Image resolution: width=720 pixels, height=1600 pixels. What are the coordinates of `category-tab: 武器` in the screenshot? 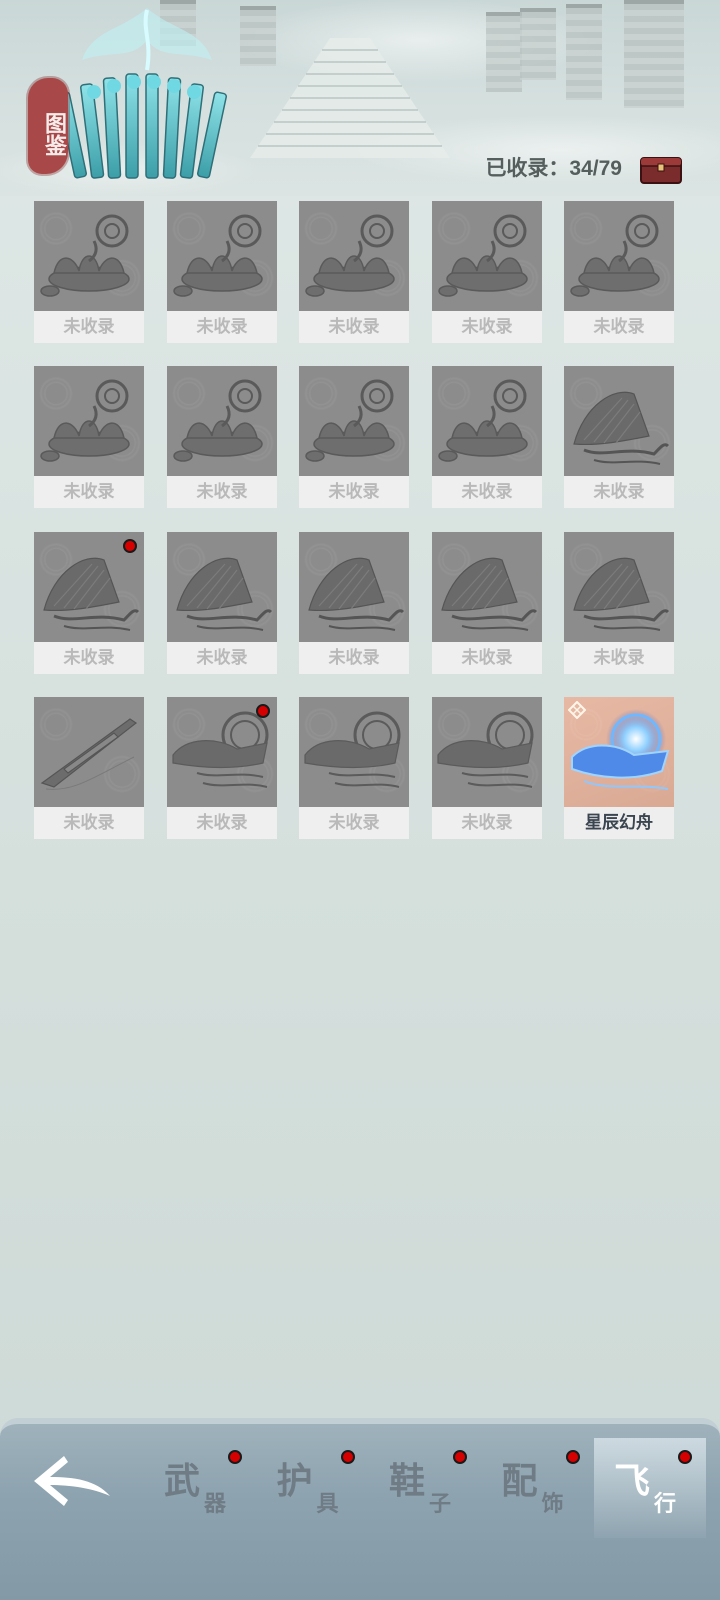 It's located at (200, 1488).